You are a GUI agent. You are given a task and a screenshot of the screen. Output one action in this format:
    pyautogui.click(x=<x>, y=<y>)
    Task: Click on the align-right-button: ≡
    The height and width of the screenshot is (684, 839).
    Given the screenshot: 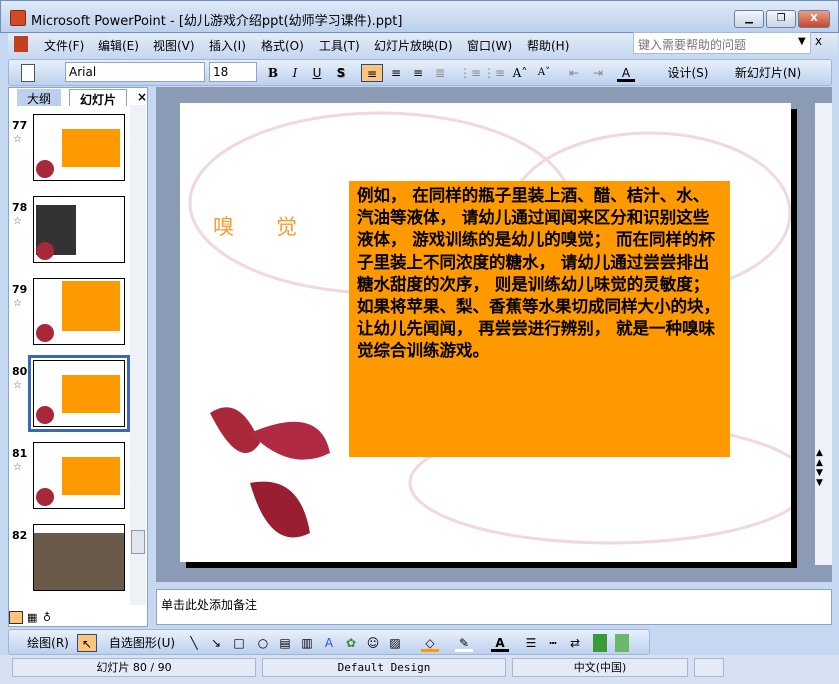 What is the action you would take?
    pyautogui.click(x=418, y=73)
    